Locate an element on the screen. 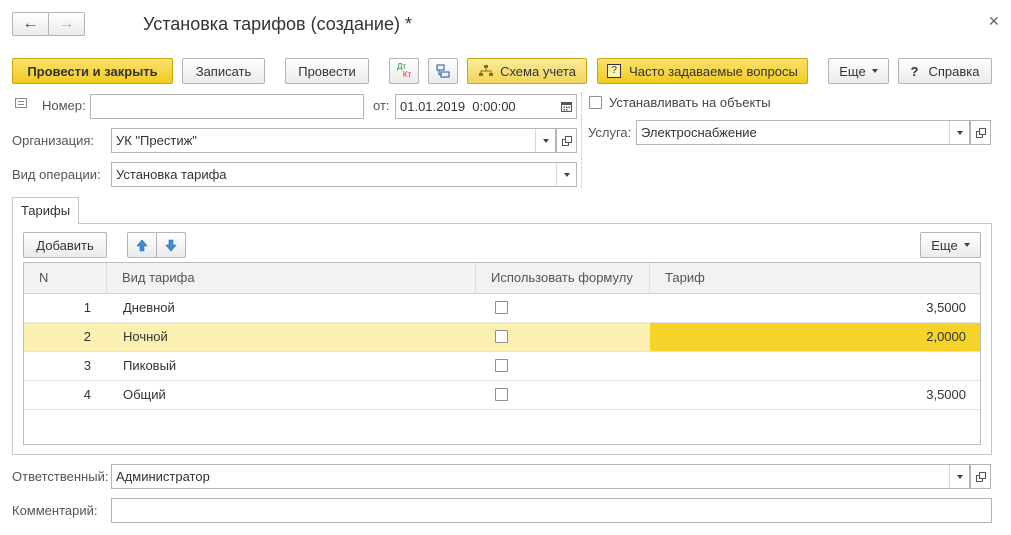 This screenshot has height=535, width=1011. table-row: 4 Общий 3,5000 is located at coordinates (502, 395).